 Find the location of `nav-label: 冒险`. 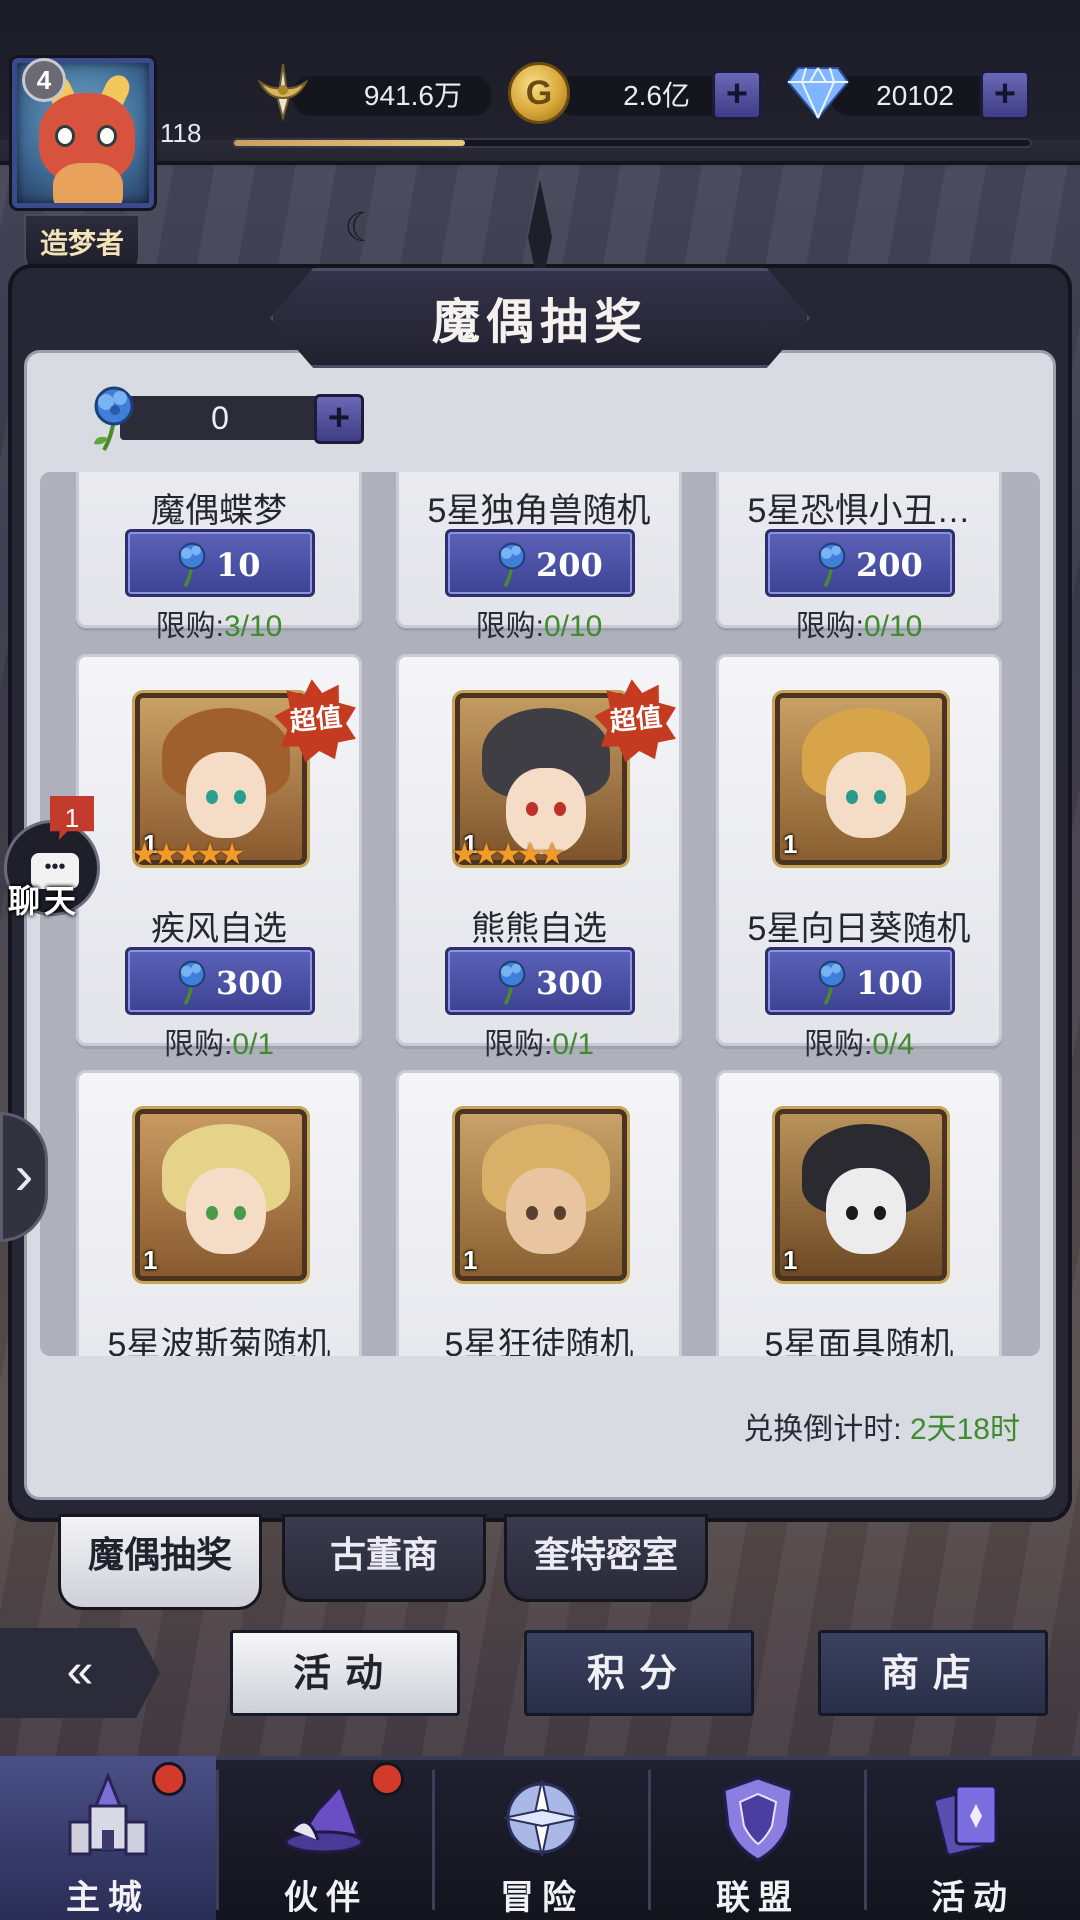

nav-label: 冒险 is located at coordinates (542, 1898).